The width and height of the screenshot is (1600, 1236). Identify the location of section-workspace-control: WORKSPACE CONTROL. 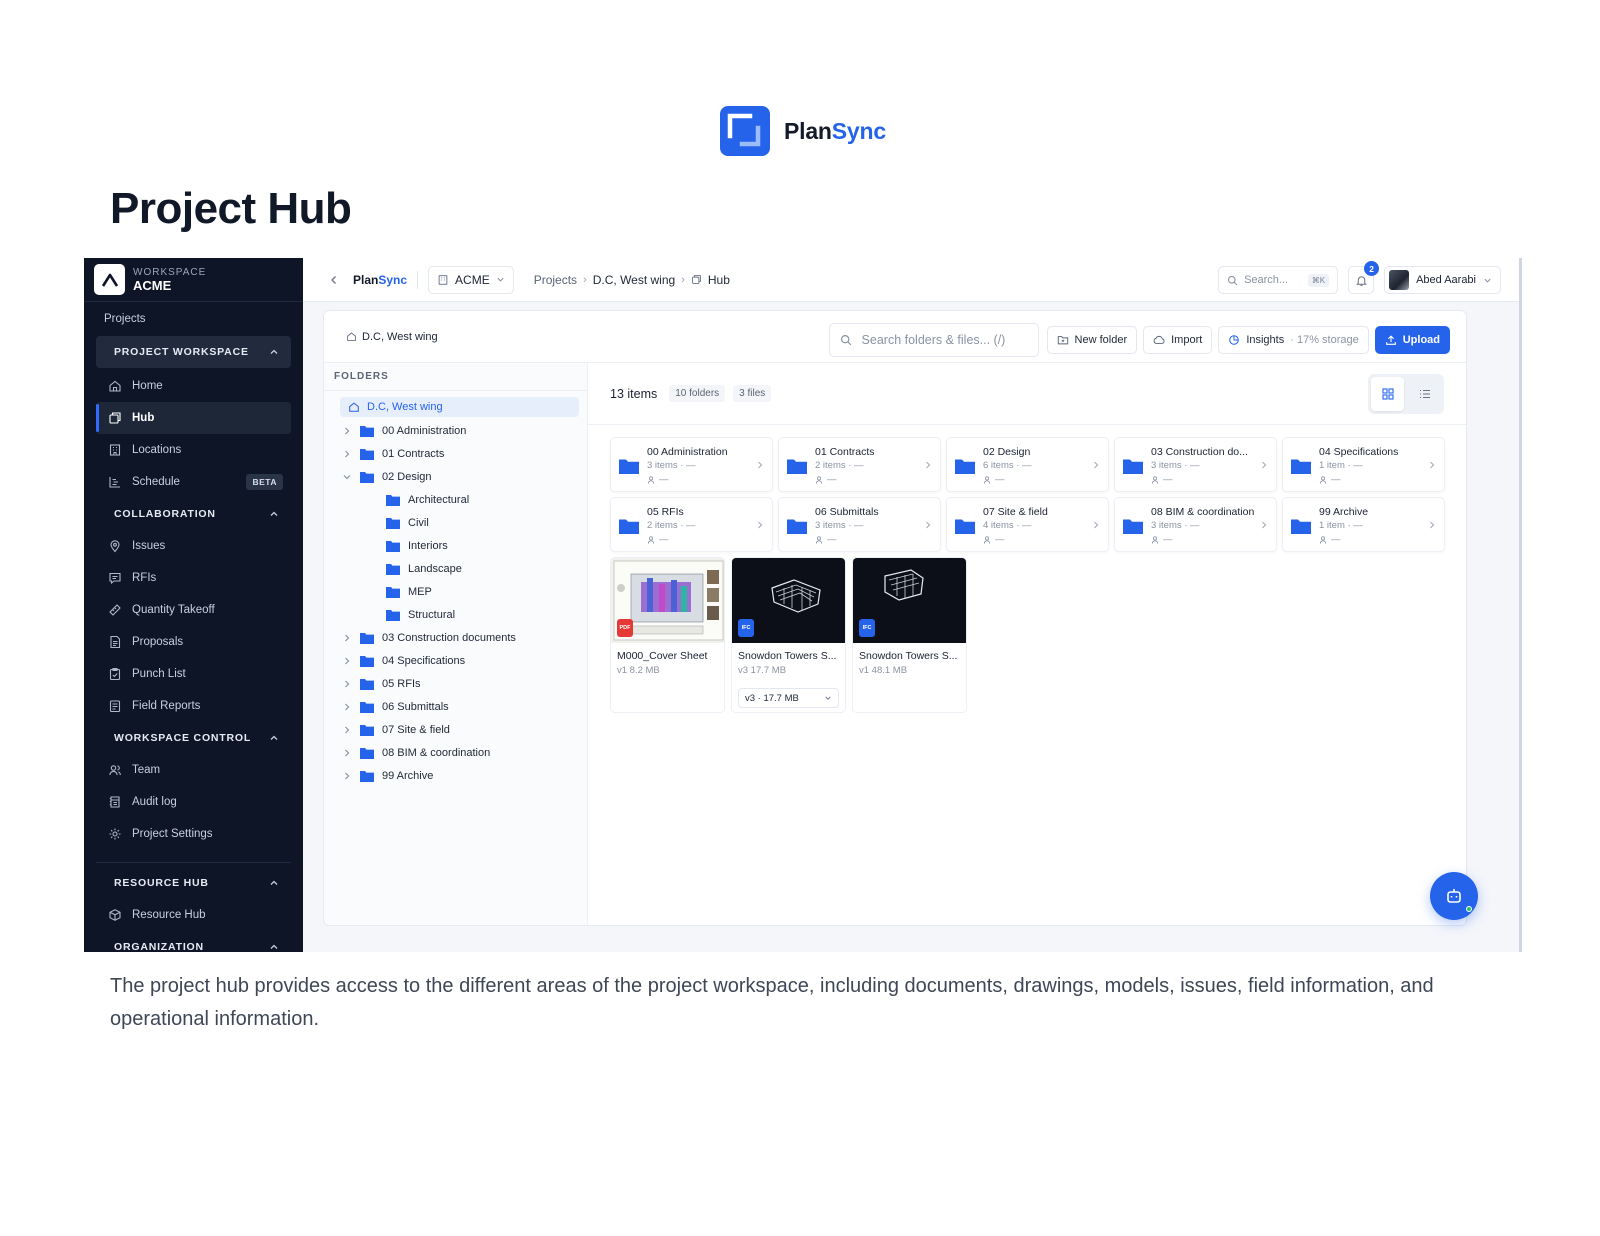
(193, 738).